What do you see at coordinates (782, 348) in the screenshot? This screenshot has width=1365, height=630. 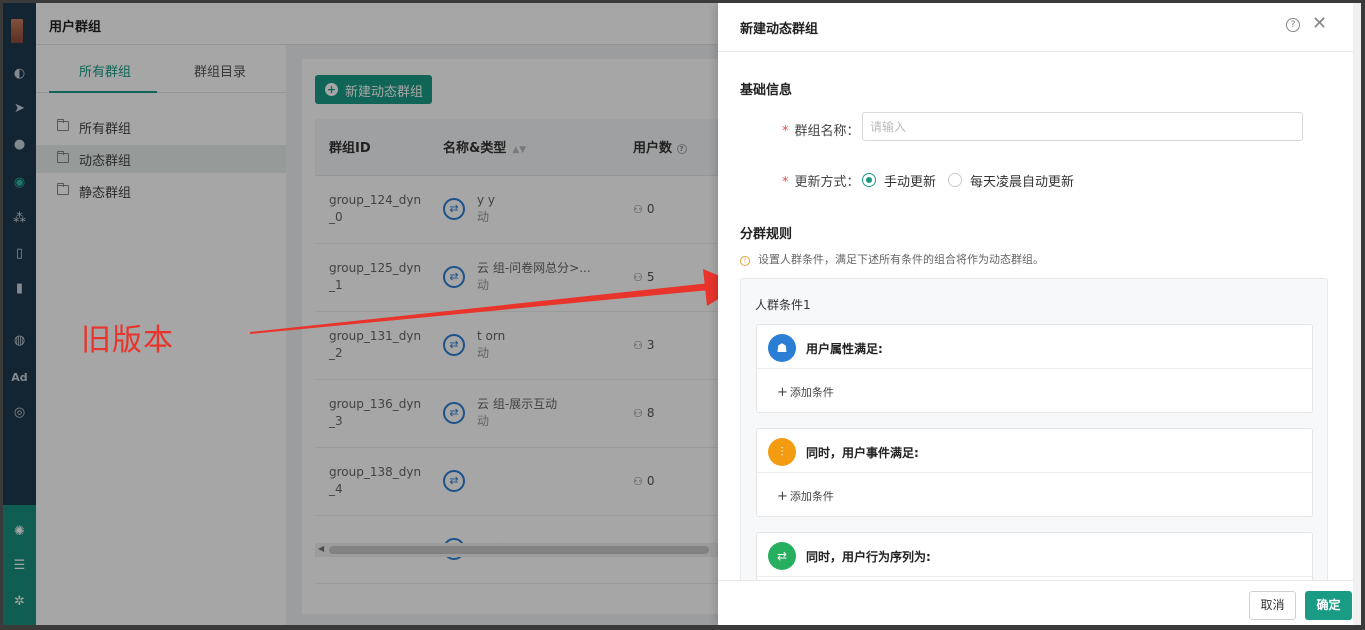 I see `user-property-icon: ☗` at bounding box center [782, 348].